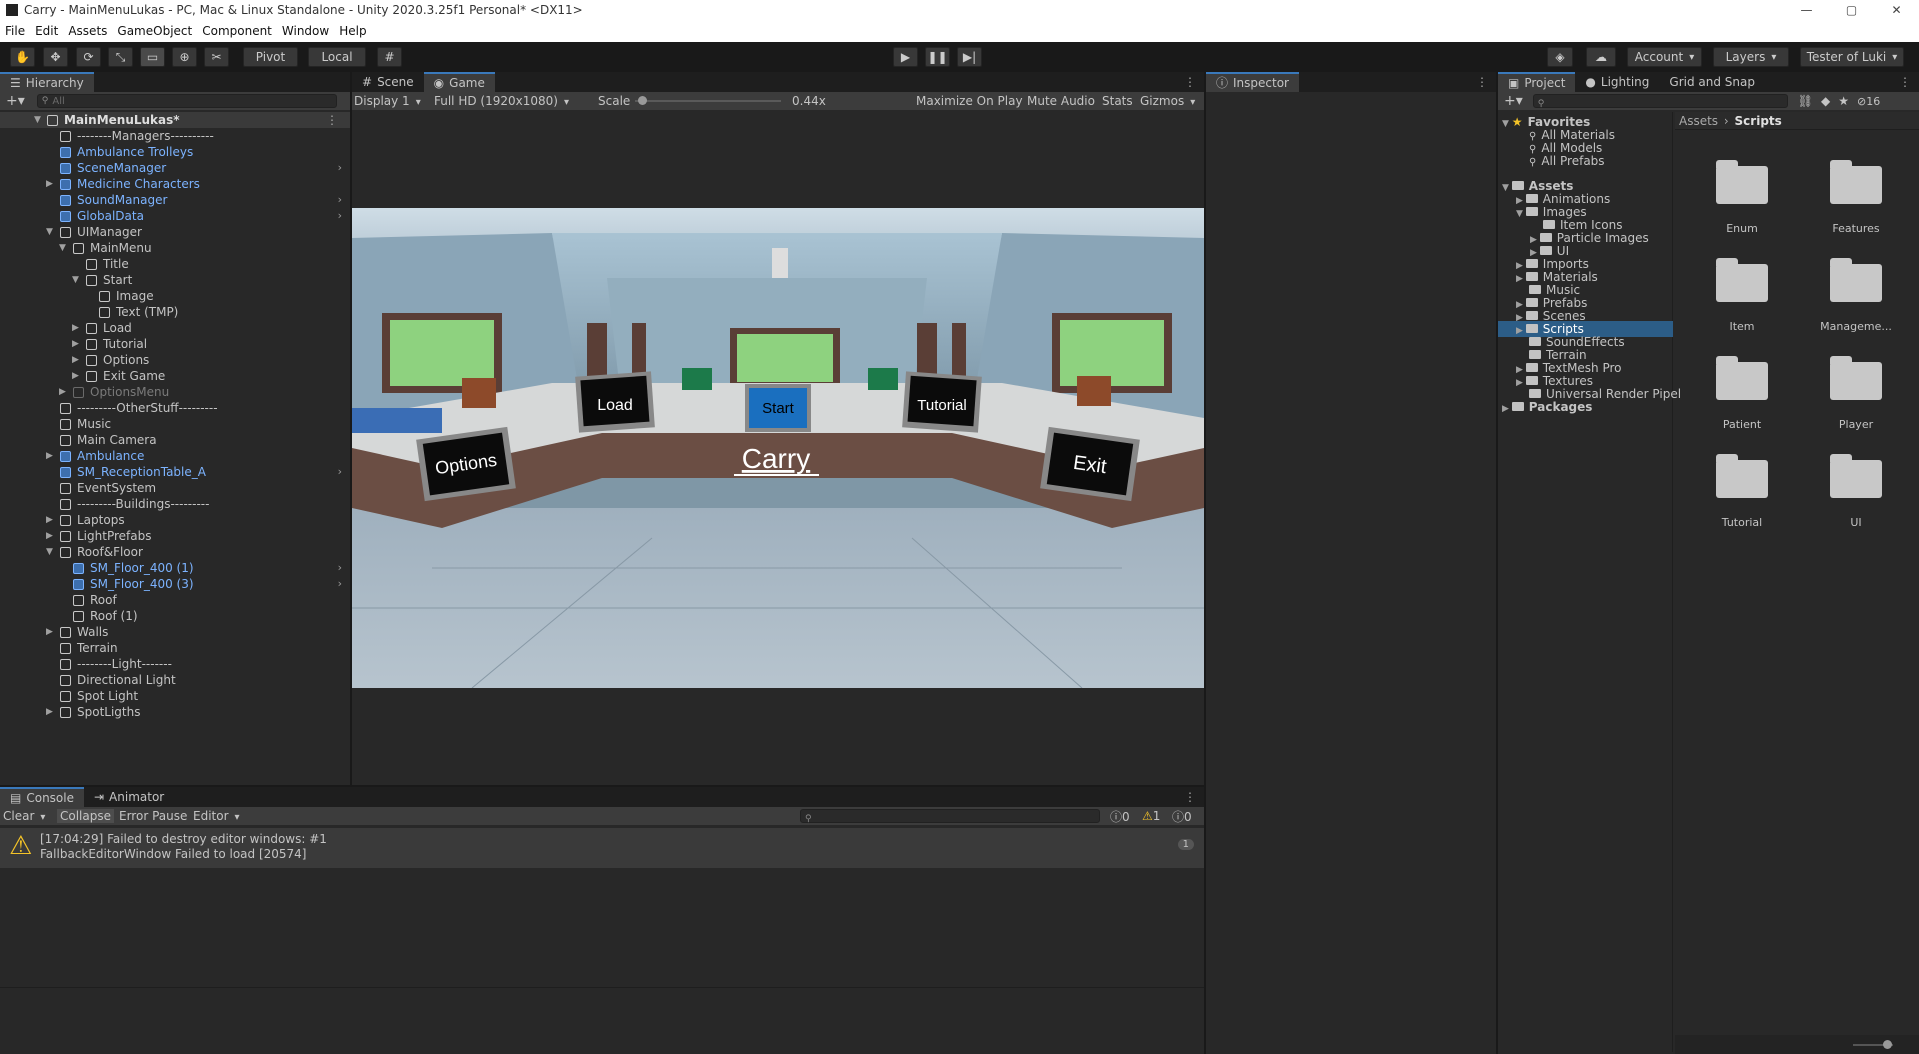 The image size is (1919, 1054). What do you see at coordinates (388, 82) in the screenshot?
I see `tab-scene: # Scene` at bounding box center [388, 82].